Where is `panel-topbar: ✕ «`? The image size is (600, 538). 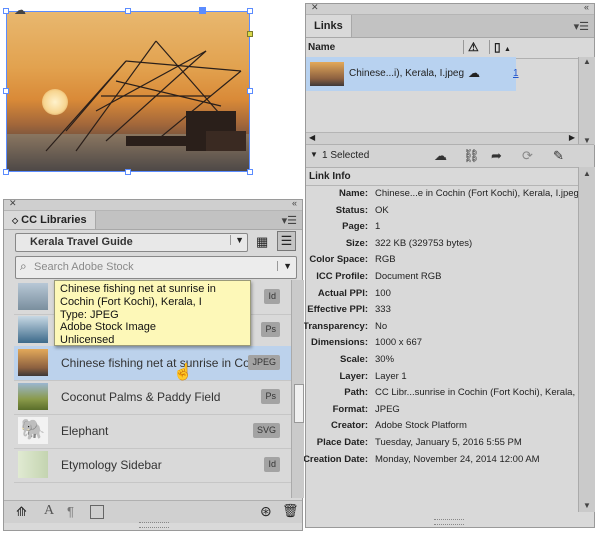
panel-topbar: ✕ « is located at coordinates (153, 204).